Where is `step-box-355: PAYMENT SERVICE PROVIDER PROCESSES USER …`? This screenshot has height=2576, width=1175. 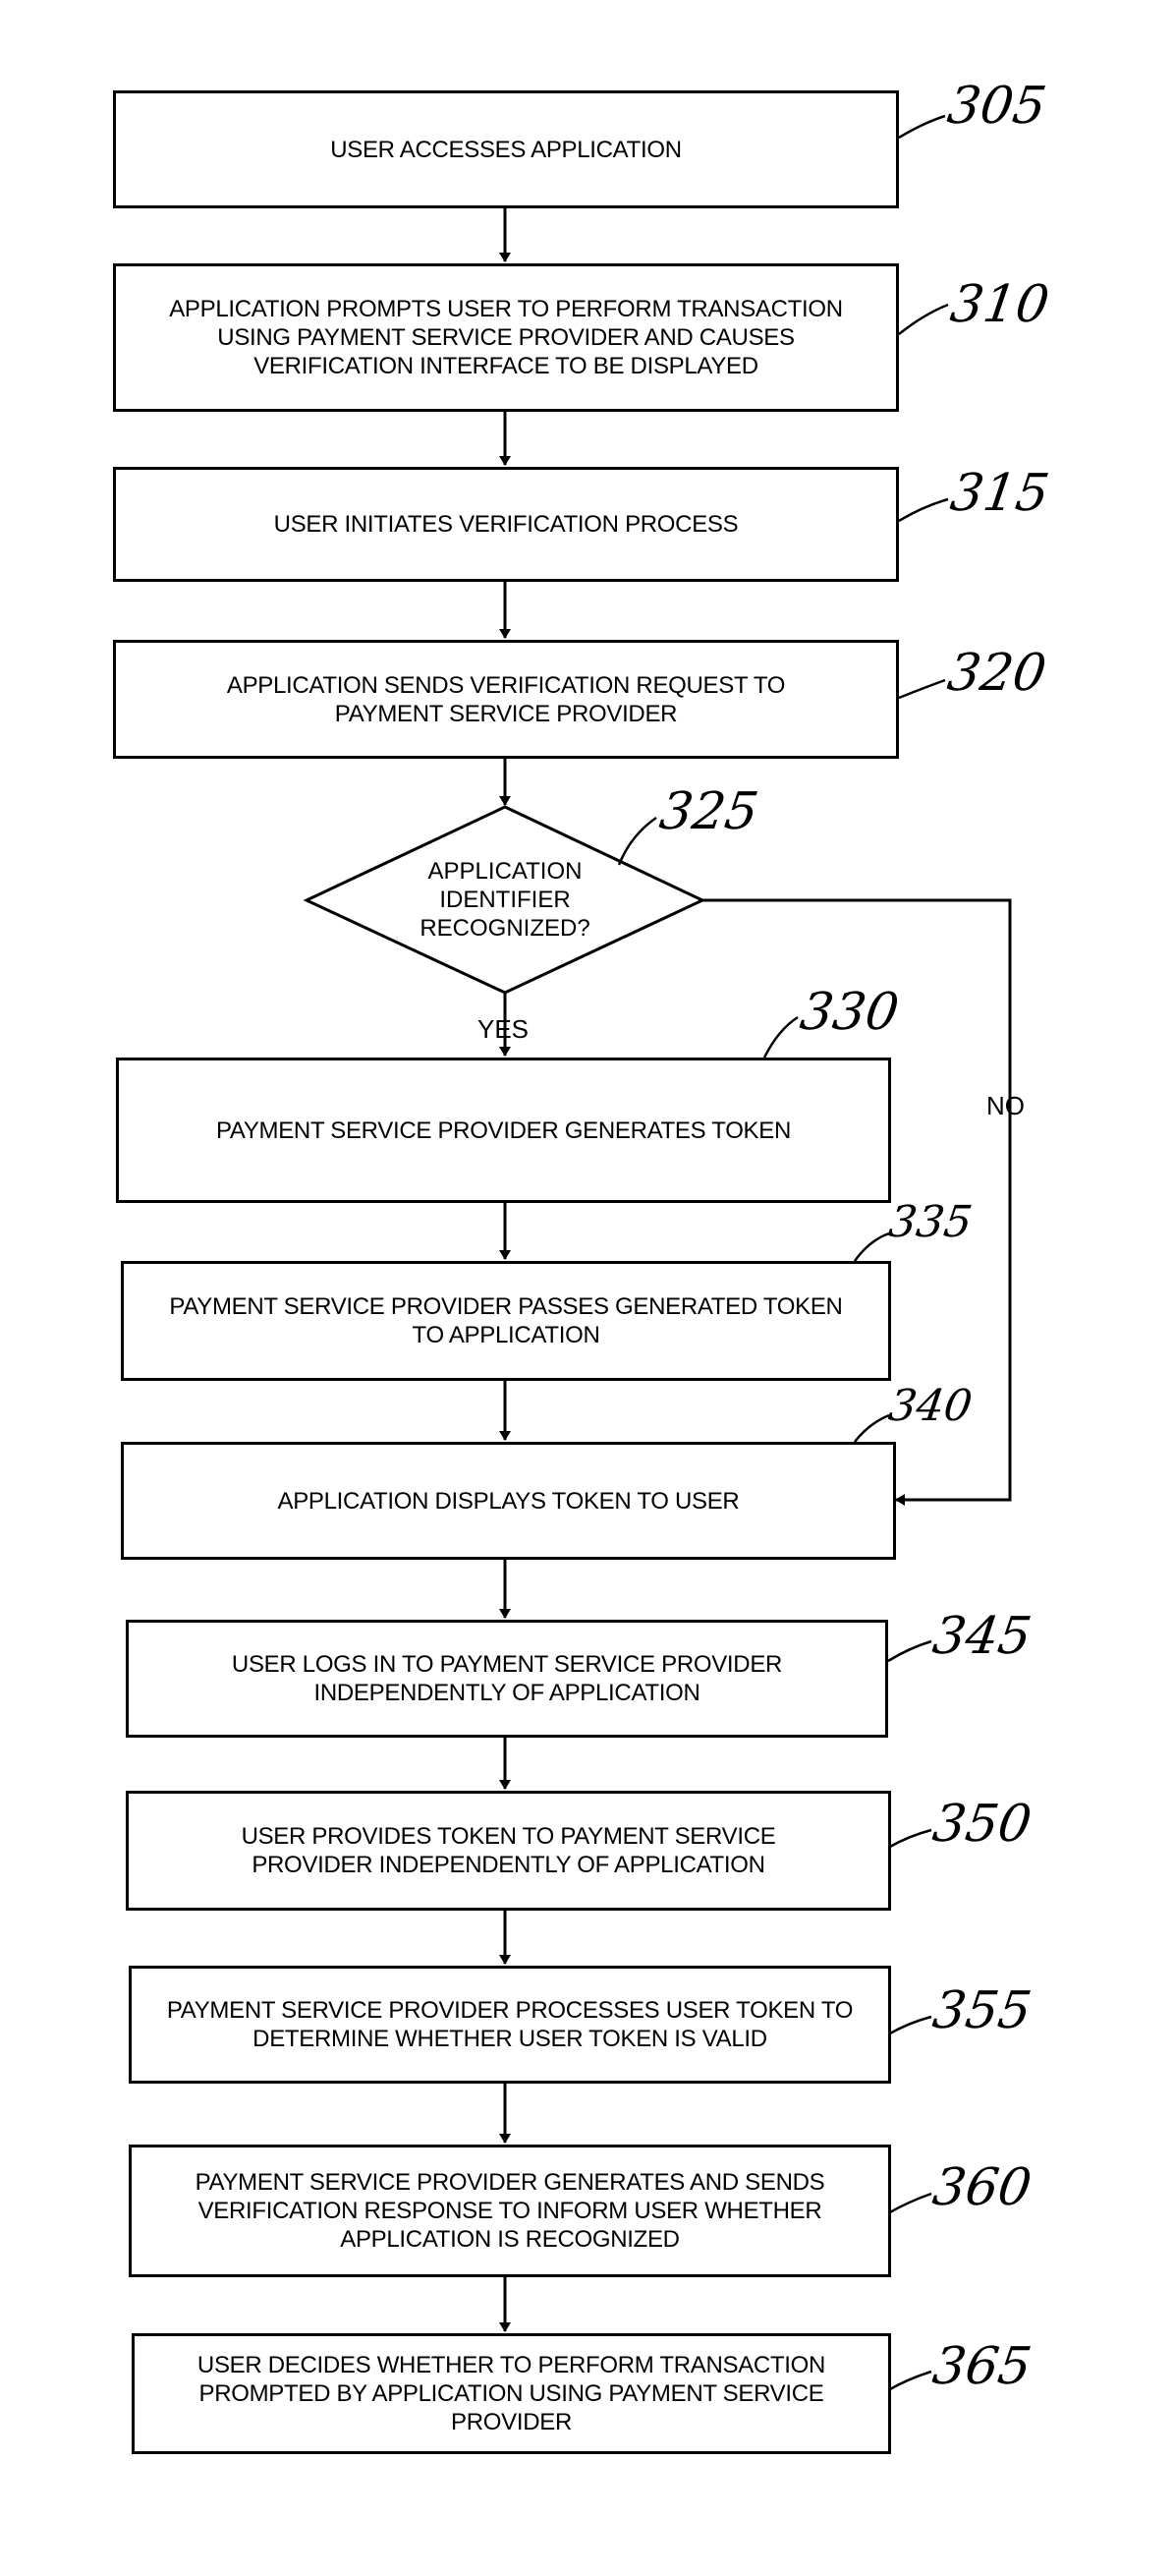
step-box-355: PAYMENT SERVICE PROVIDER PROCESSES USER … is located at coordinates (510, 2025).